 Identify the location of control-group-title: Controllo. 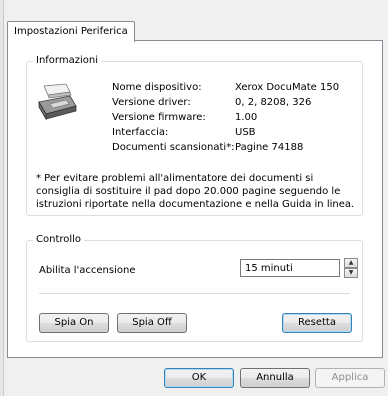
(59, 240).